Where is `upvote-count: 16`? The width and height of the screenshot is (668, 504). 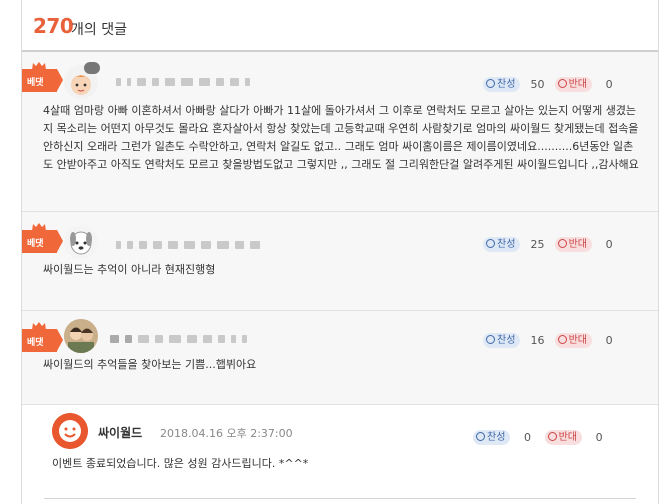 upvote-count: 16 is located at coordinates (537, 340).